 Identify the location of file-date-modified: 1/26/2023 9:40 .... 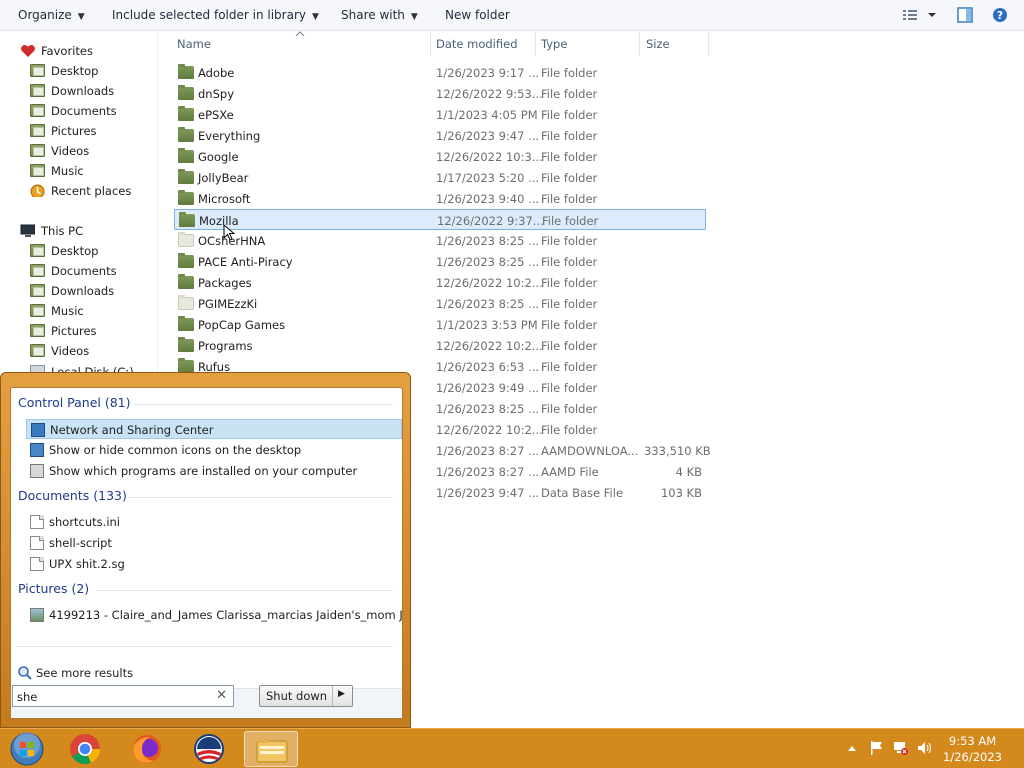
(488, 199).